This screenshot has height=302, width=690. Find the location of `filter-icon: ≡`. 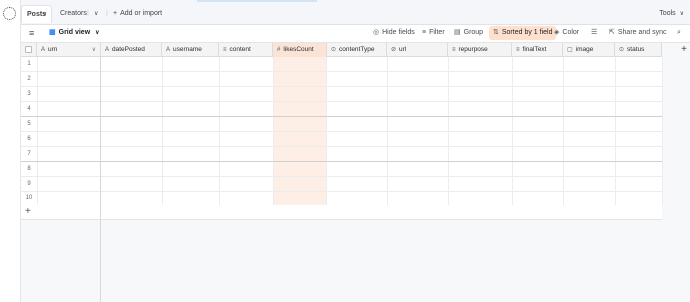

filter-icon: ≡ is located at coordinates (424, 32).